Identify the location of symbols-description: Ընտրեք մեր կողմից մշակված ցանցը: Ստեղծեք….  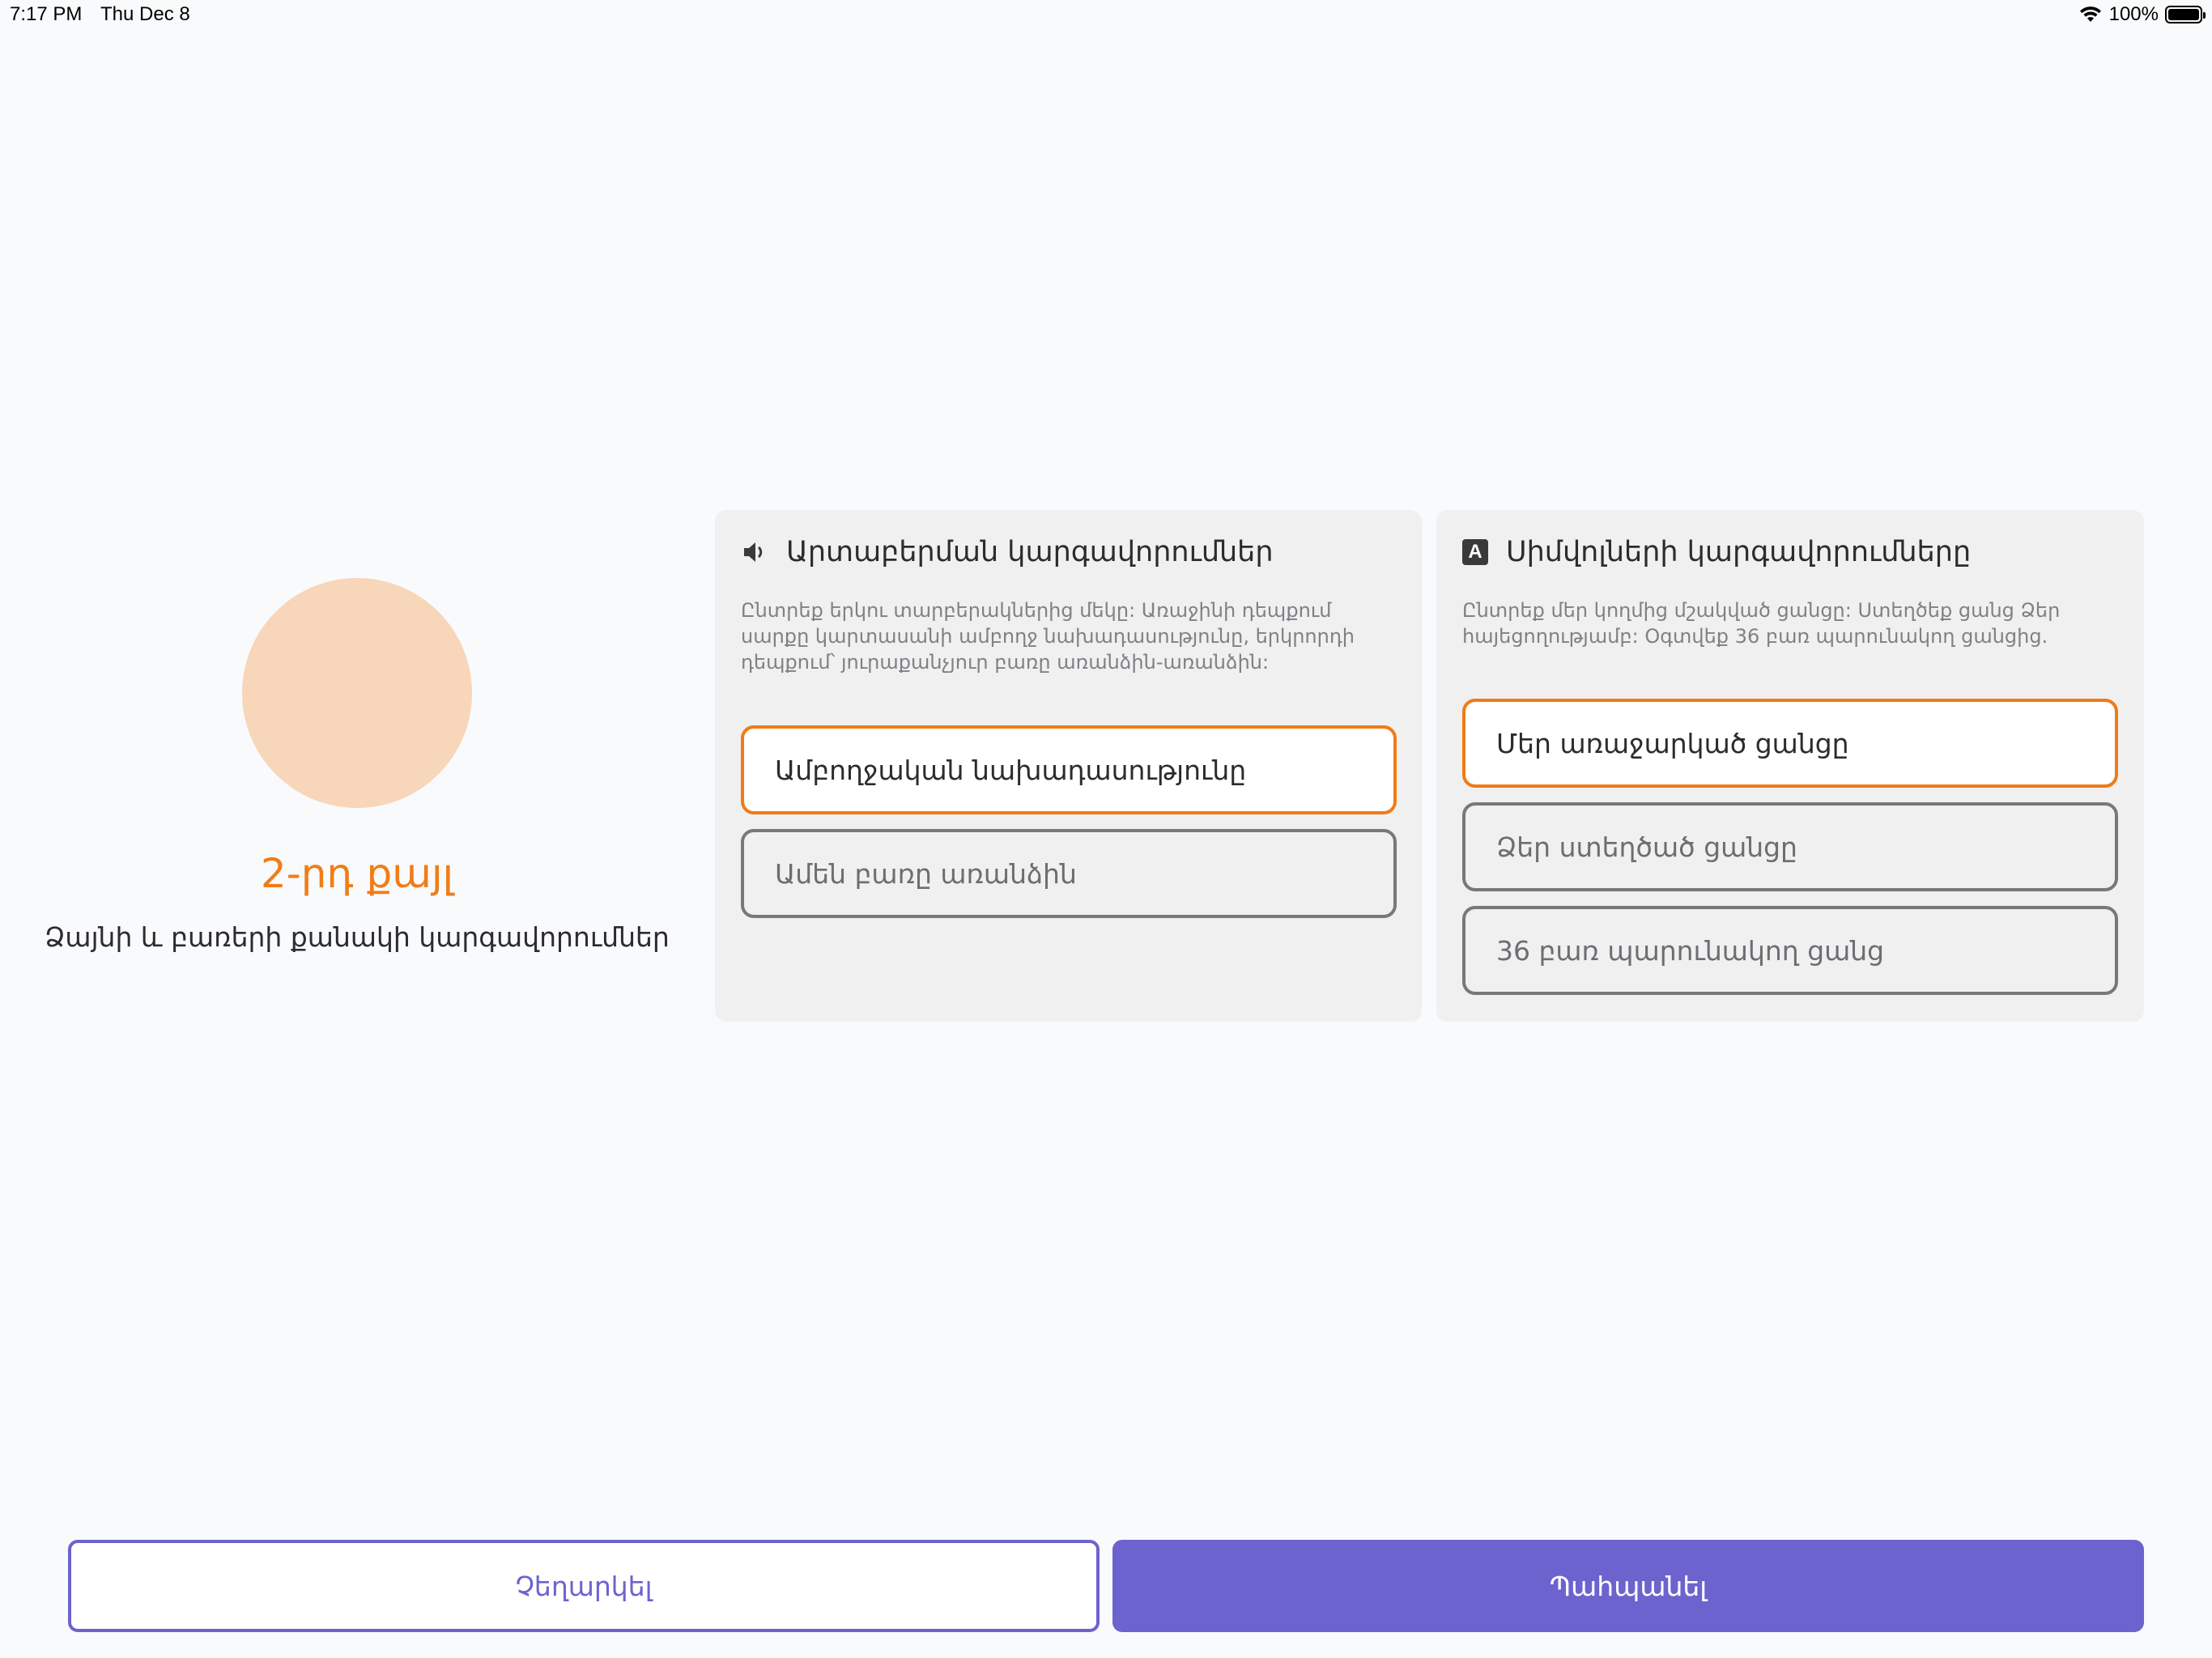
(1762, 623).